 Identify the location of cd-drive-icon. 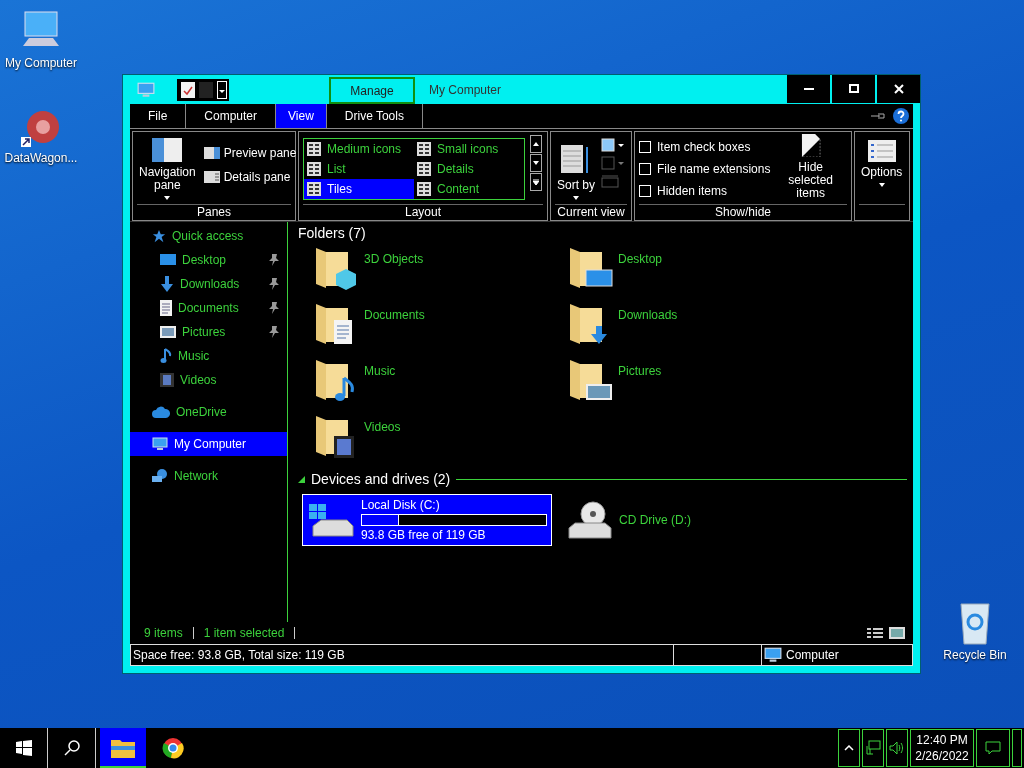
(589, 520).